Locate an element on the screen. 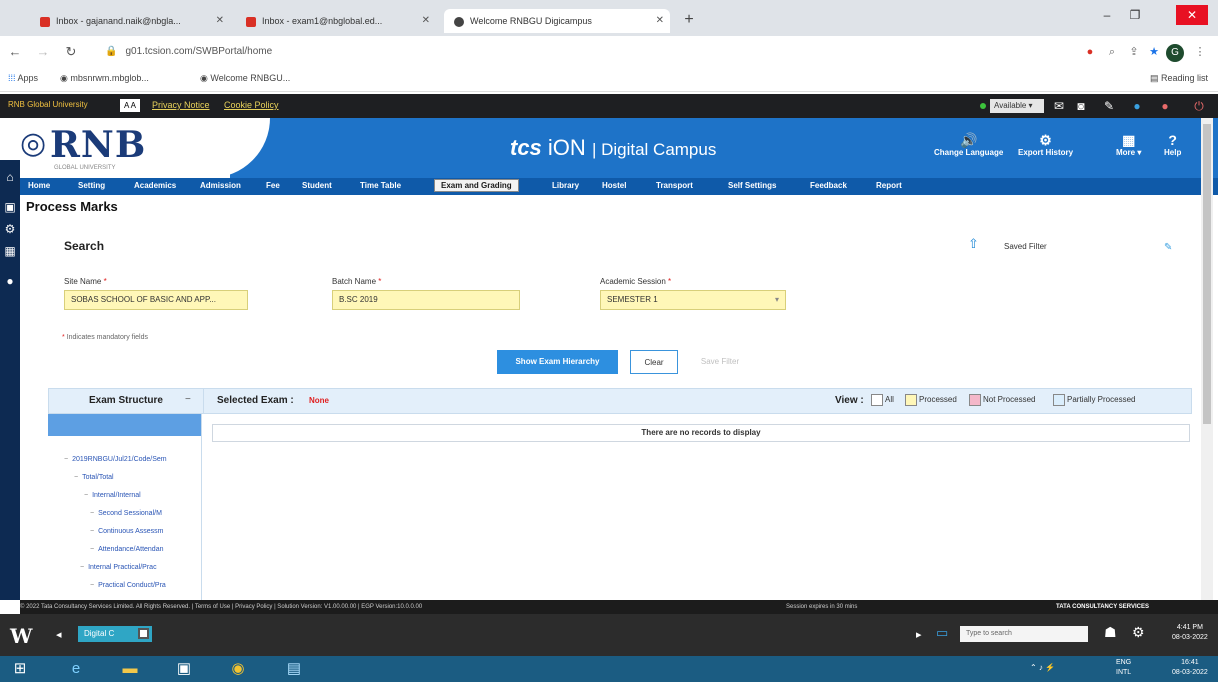  show-exam-hierarchy-button: Show Exam Hierarchy is located at coordinates (557, 362).